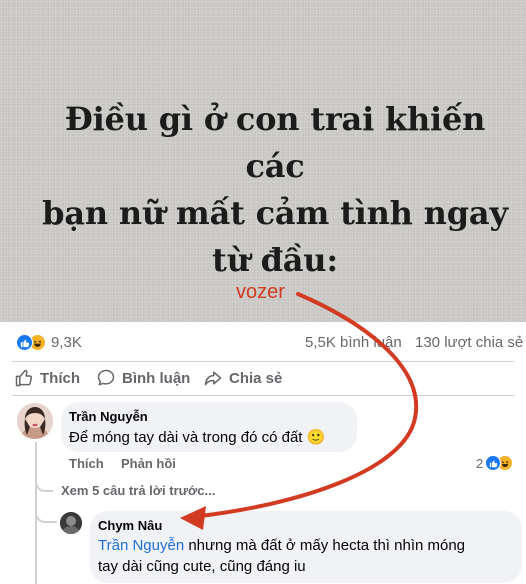  What do you see at coordinates (156, 378) in the screenshot?
I see `comment-label: Bình luận` at bounding box center [156, 378].